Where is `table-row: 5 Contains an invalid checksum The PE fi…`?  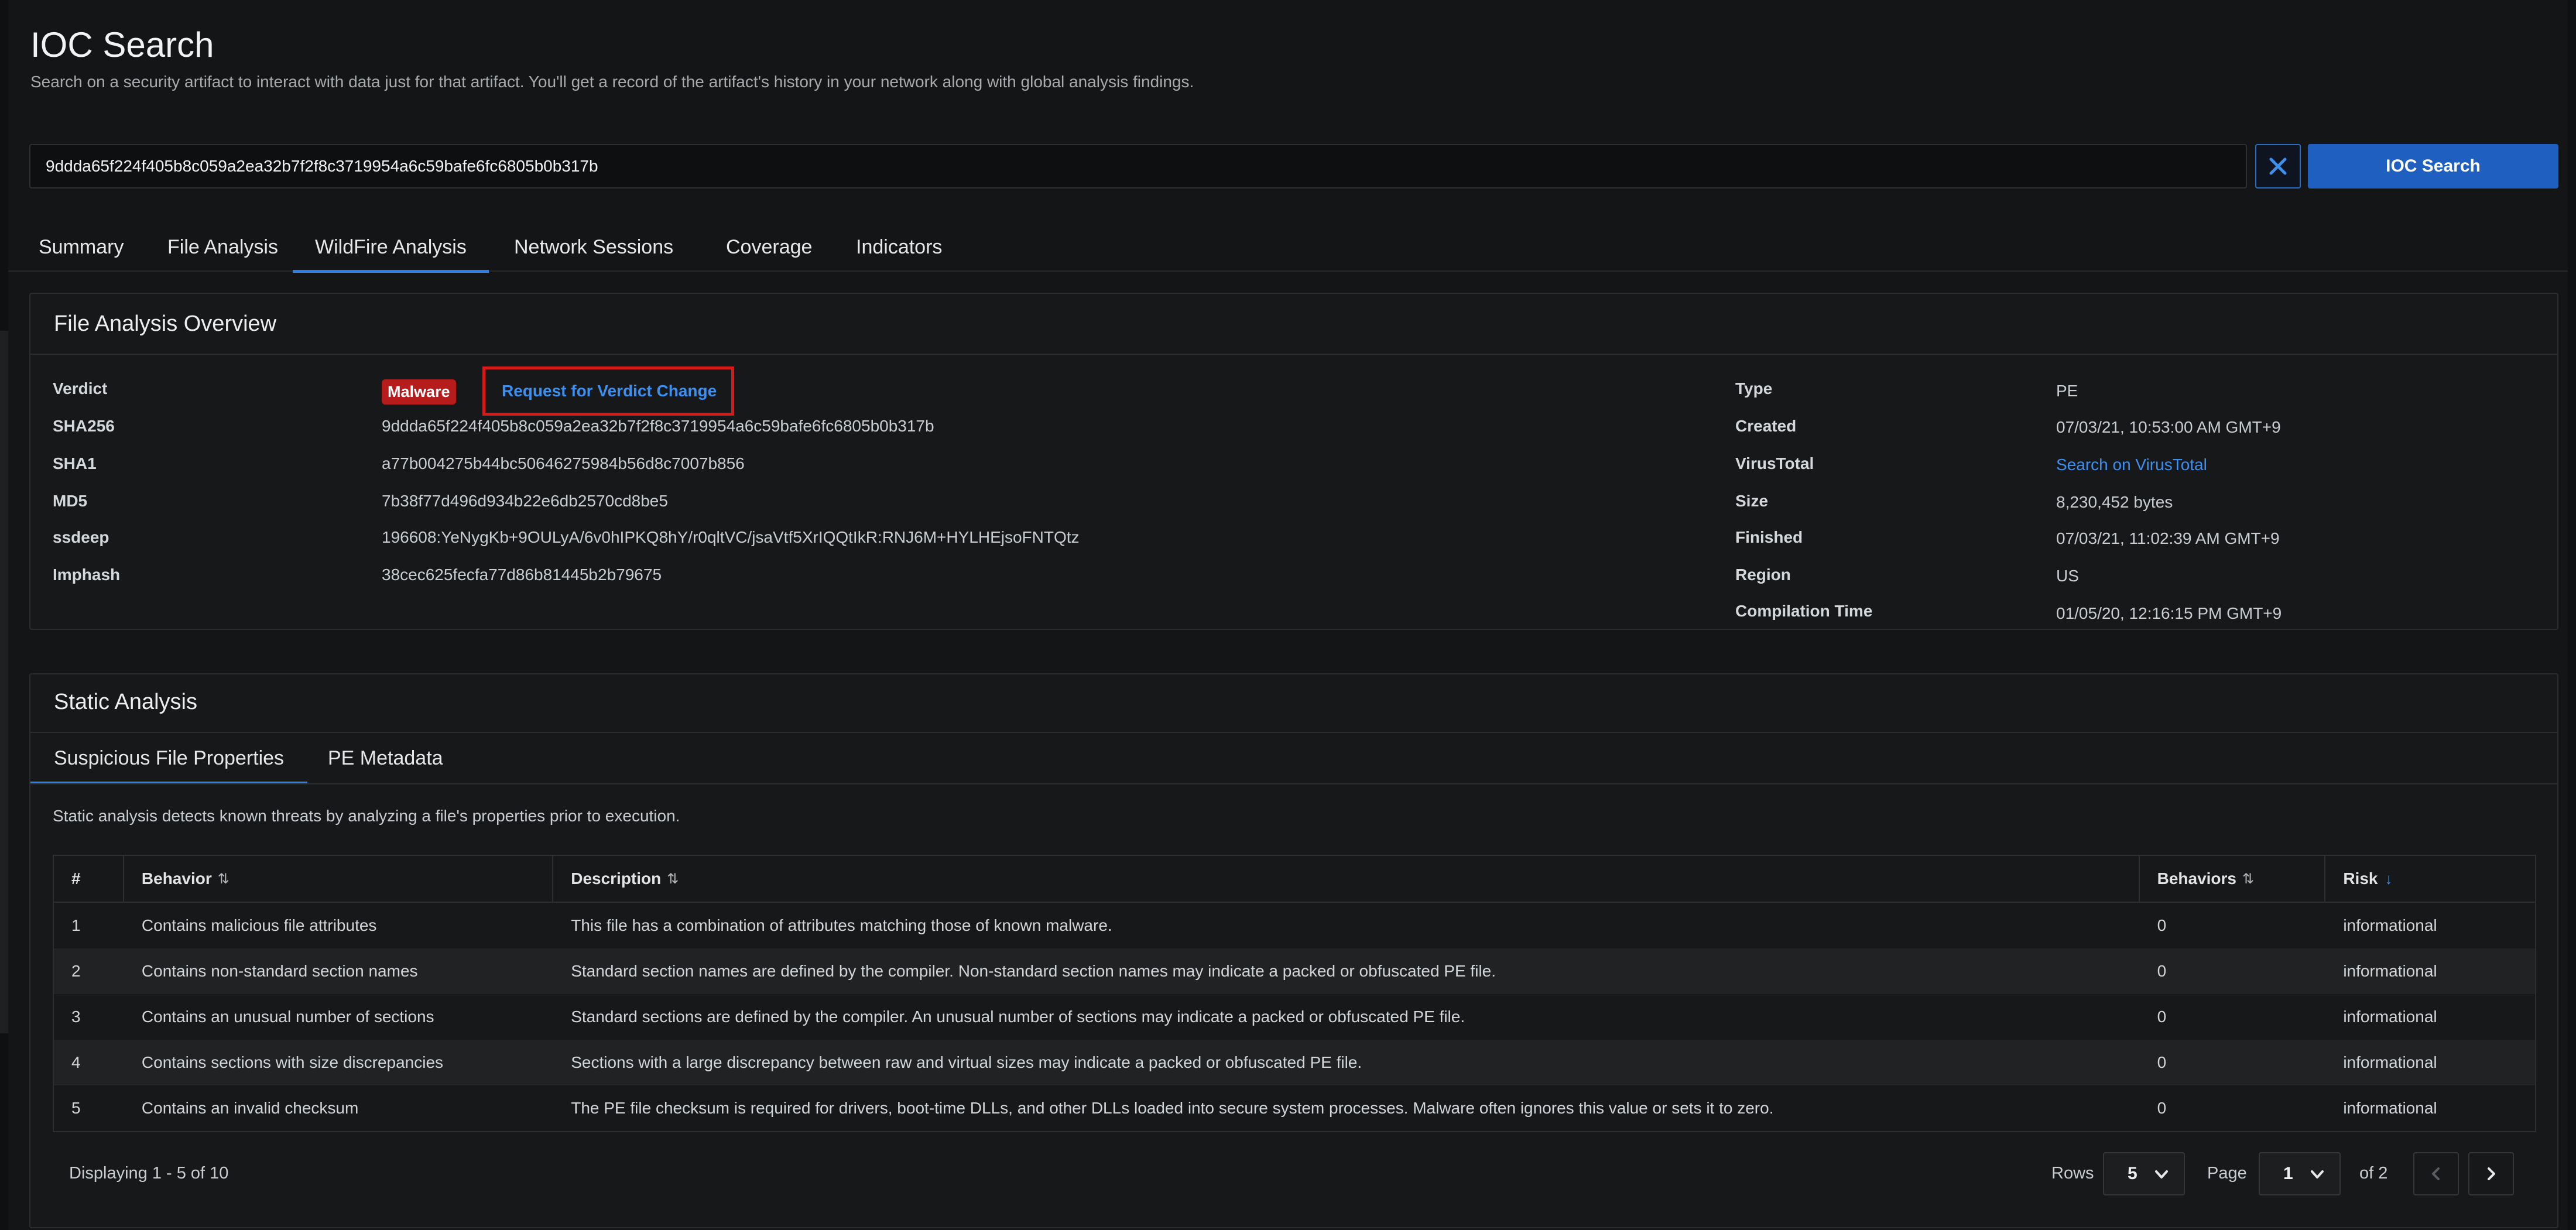 table-row: 5 Contains an invalid checksum The PE fi… is located at coordinates (1294, 1108).